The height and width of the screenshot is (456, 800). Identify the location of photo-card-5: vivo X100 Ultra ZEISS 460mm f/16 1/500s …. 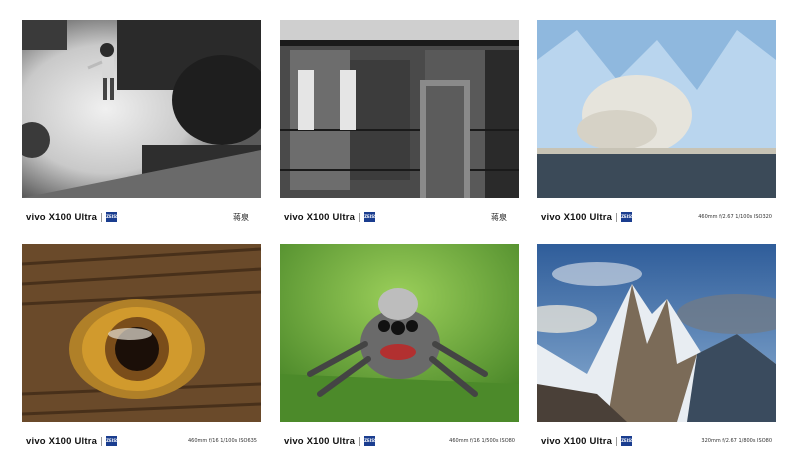
(399, 350).